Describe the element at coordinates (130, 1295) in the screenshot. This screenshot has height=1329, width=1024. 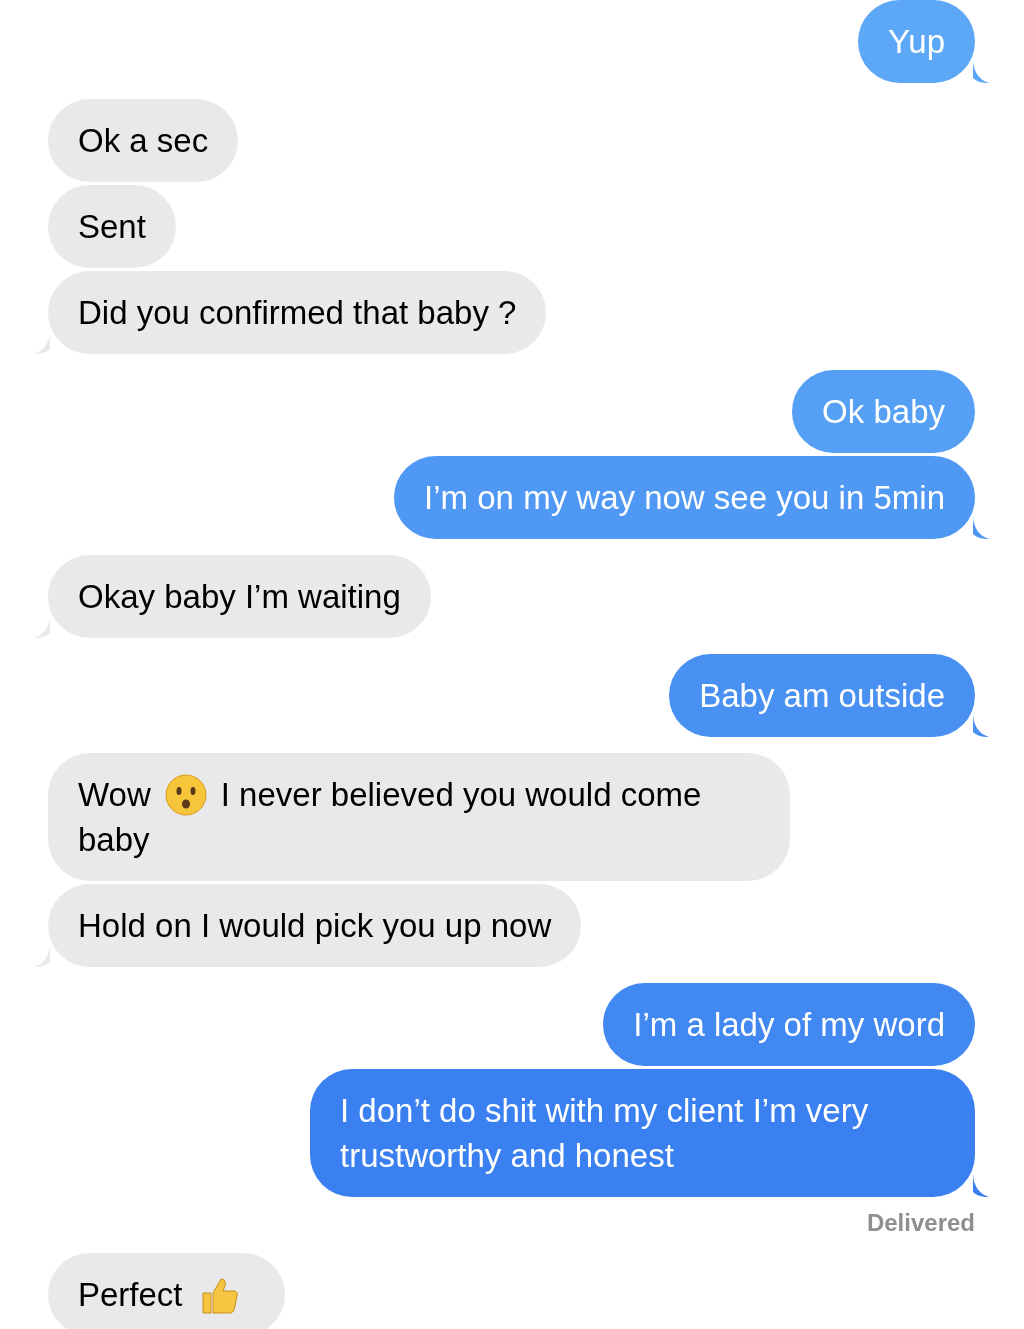
I see `message-text: Perfect` at that location.